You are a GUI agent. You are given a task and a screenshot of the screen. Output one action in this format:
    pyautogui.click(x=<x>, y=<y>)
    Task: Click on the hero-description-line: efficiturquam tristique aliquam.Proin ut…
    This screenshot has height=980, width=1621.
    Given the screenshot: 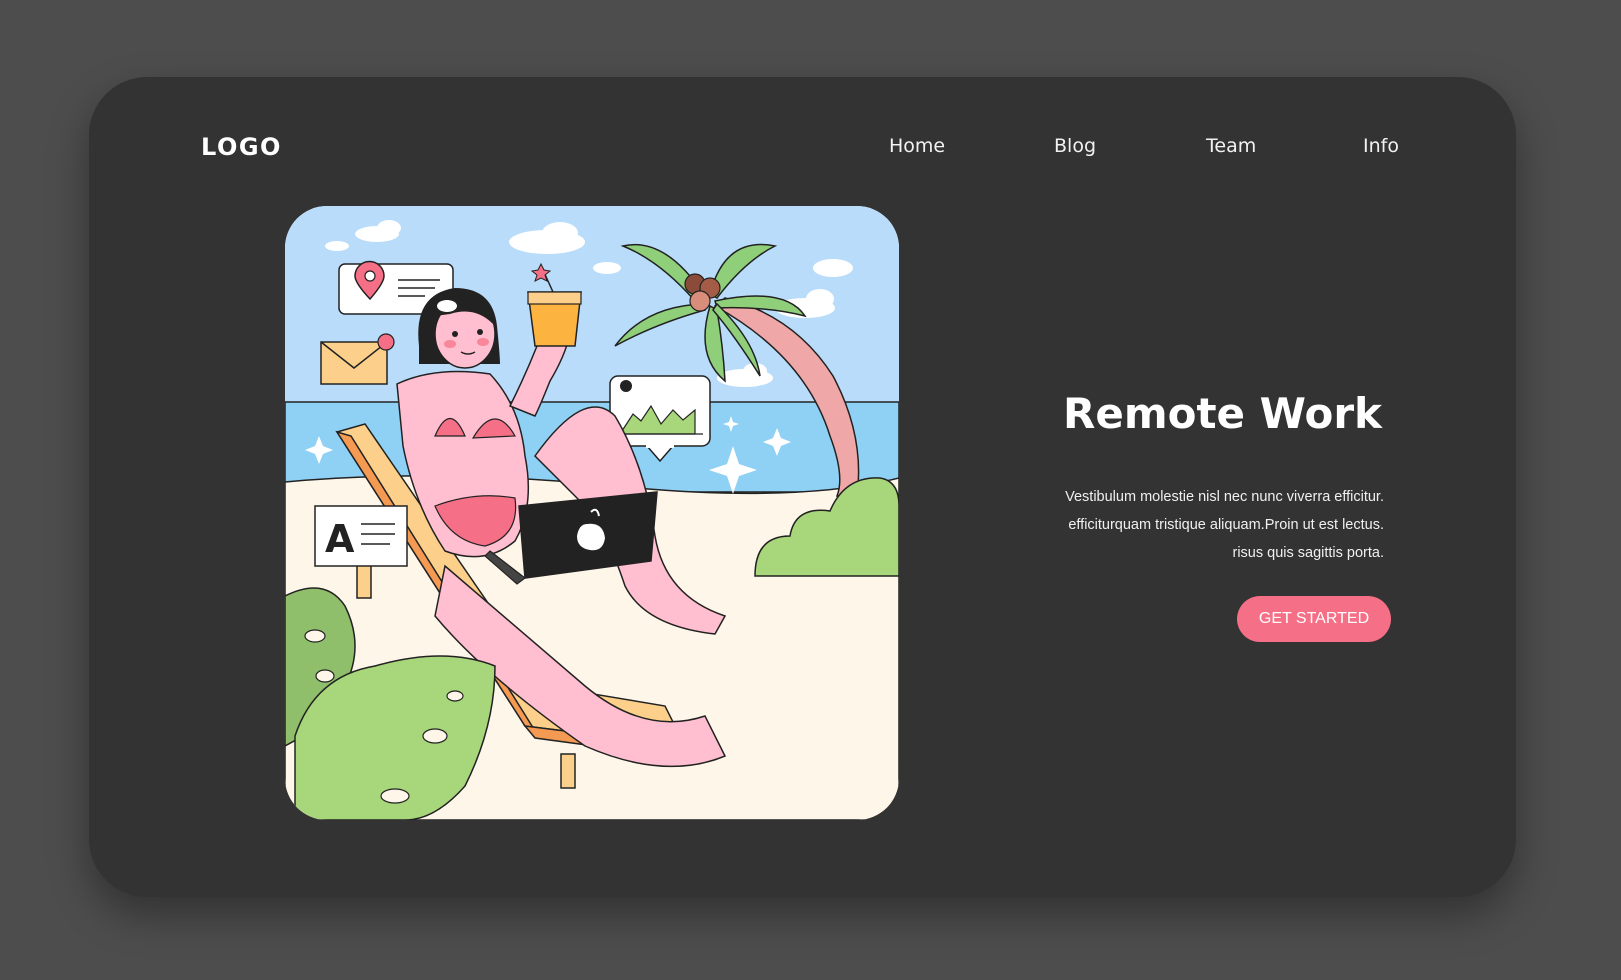 What is the action you would take?
    pyautogui.click(x=1226, y=525)
    